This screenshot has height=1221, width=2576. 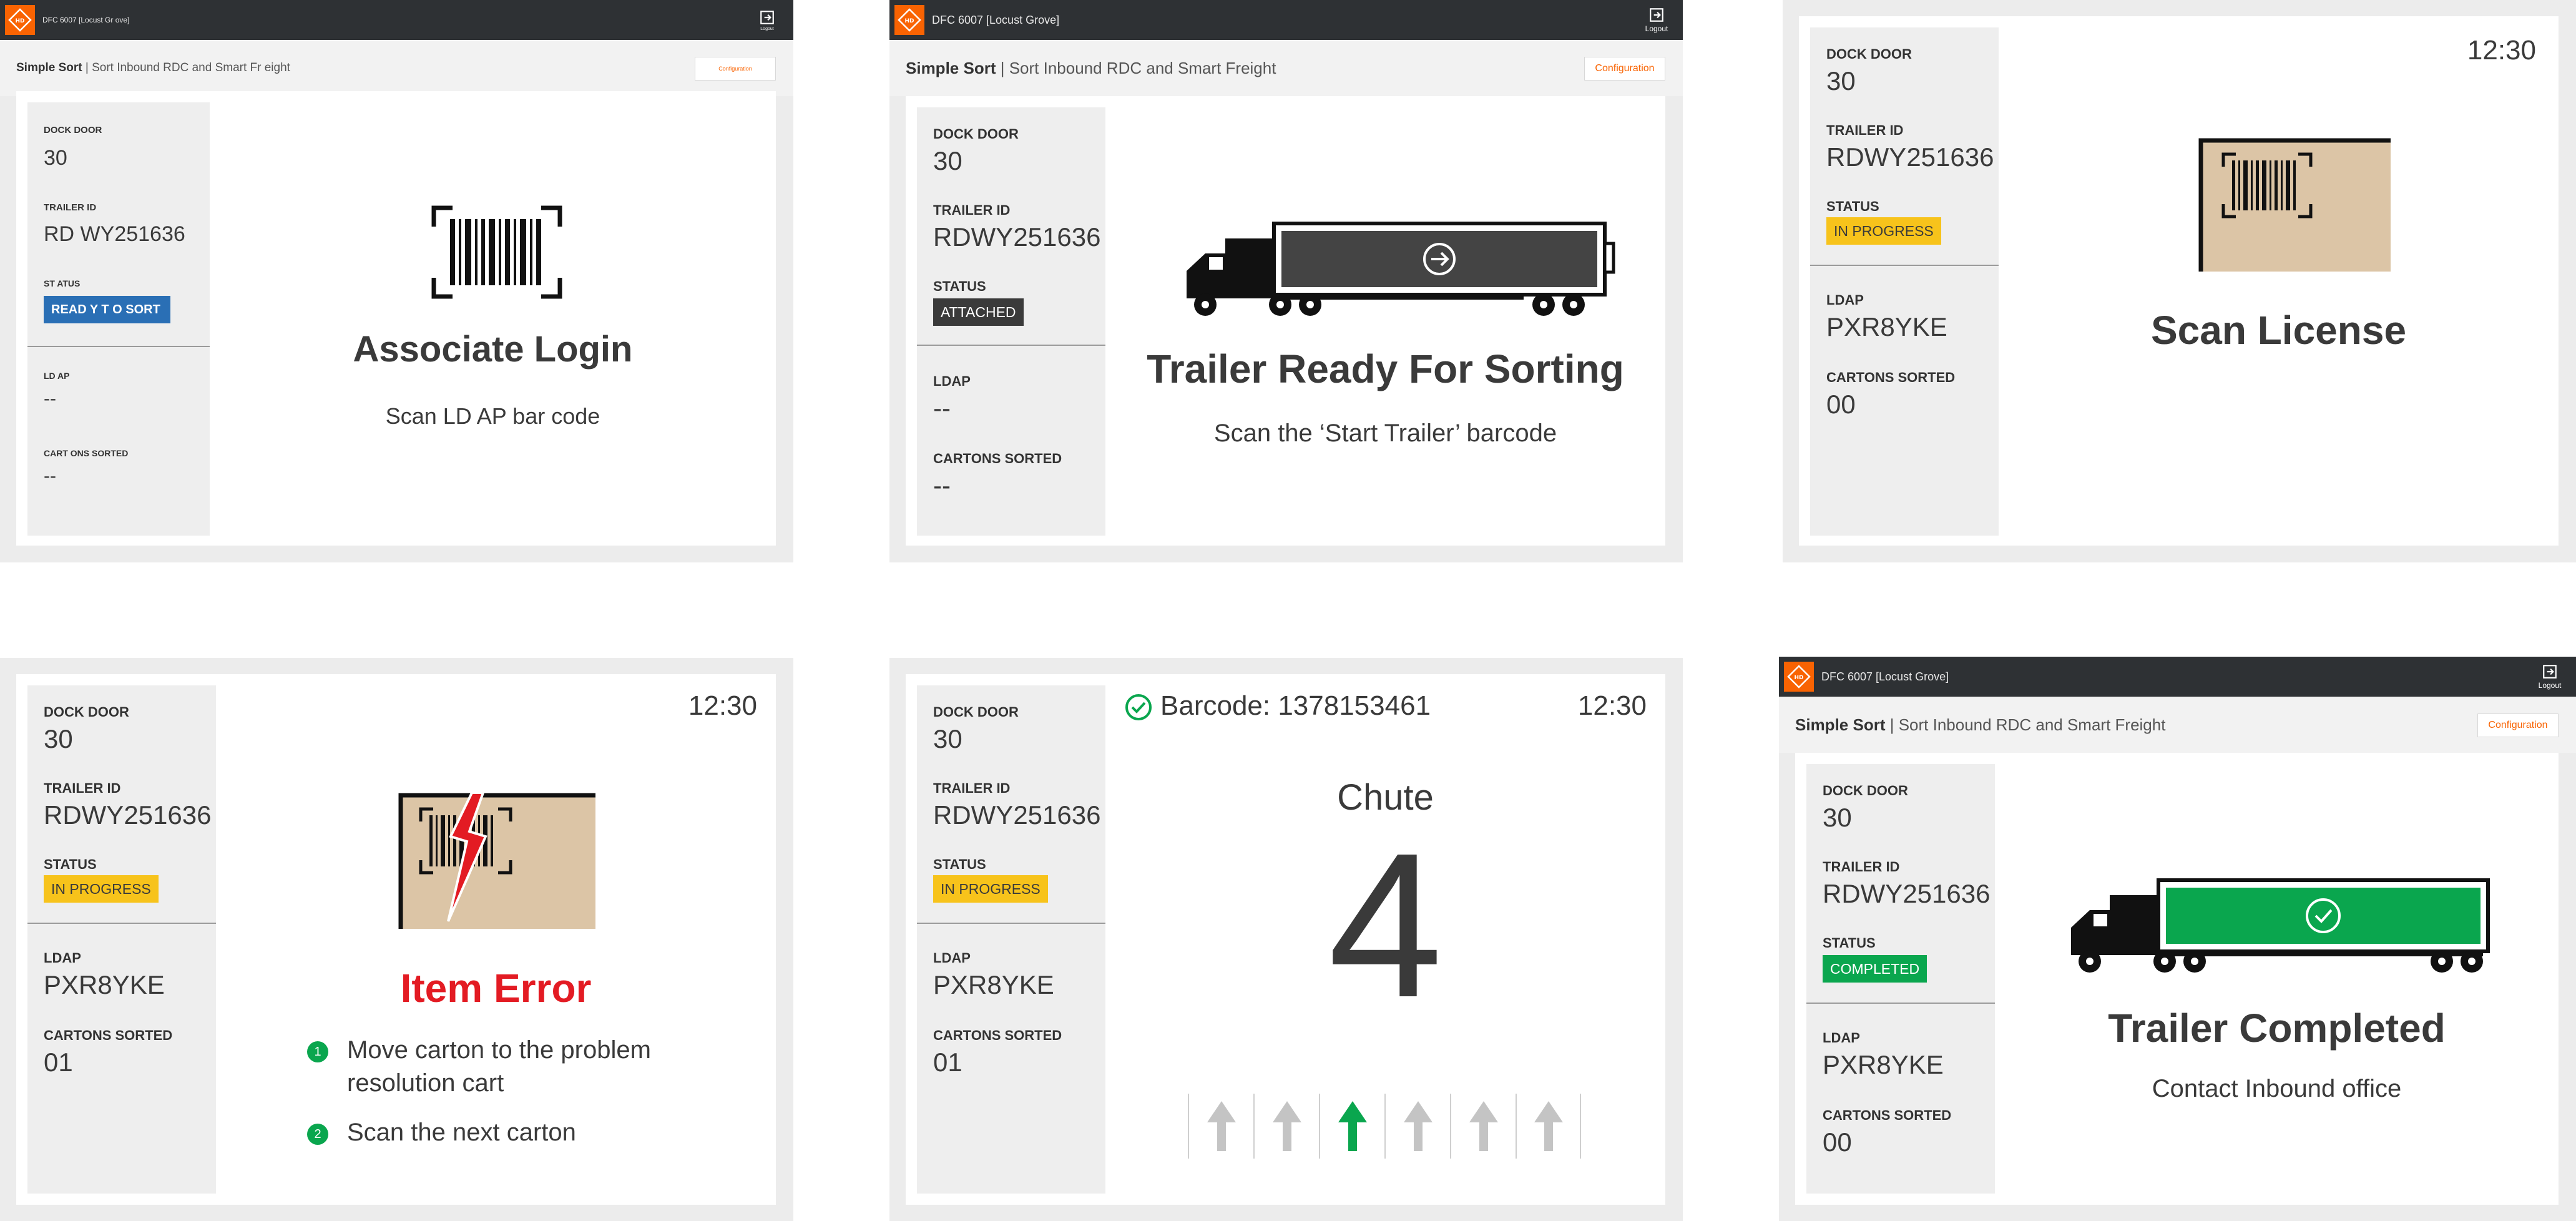 What do you see at coordinates (493, 349) in the screenshot?
I see `screen-title: Associate Login` at bounding box center [493, 349].